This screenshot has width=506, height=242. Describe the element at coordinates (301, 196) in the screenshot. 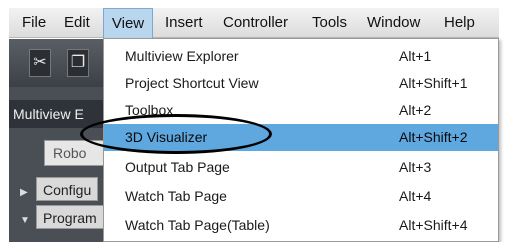

I see `menu-item-watch-tab-page: Watch Tab Page Alt+4` at that location.